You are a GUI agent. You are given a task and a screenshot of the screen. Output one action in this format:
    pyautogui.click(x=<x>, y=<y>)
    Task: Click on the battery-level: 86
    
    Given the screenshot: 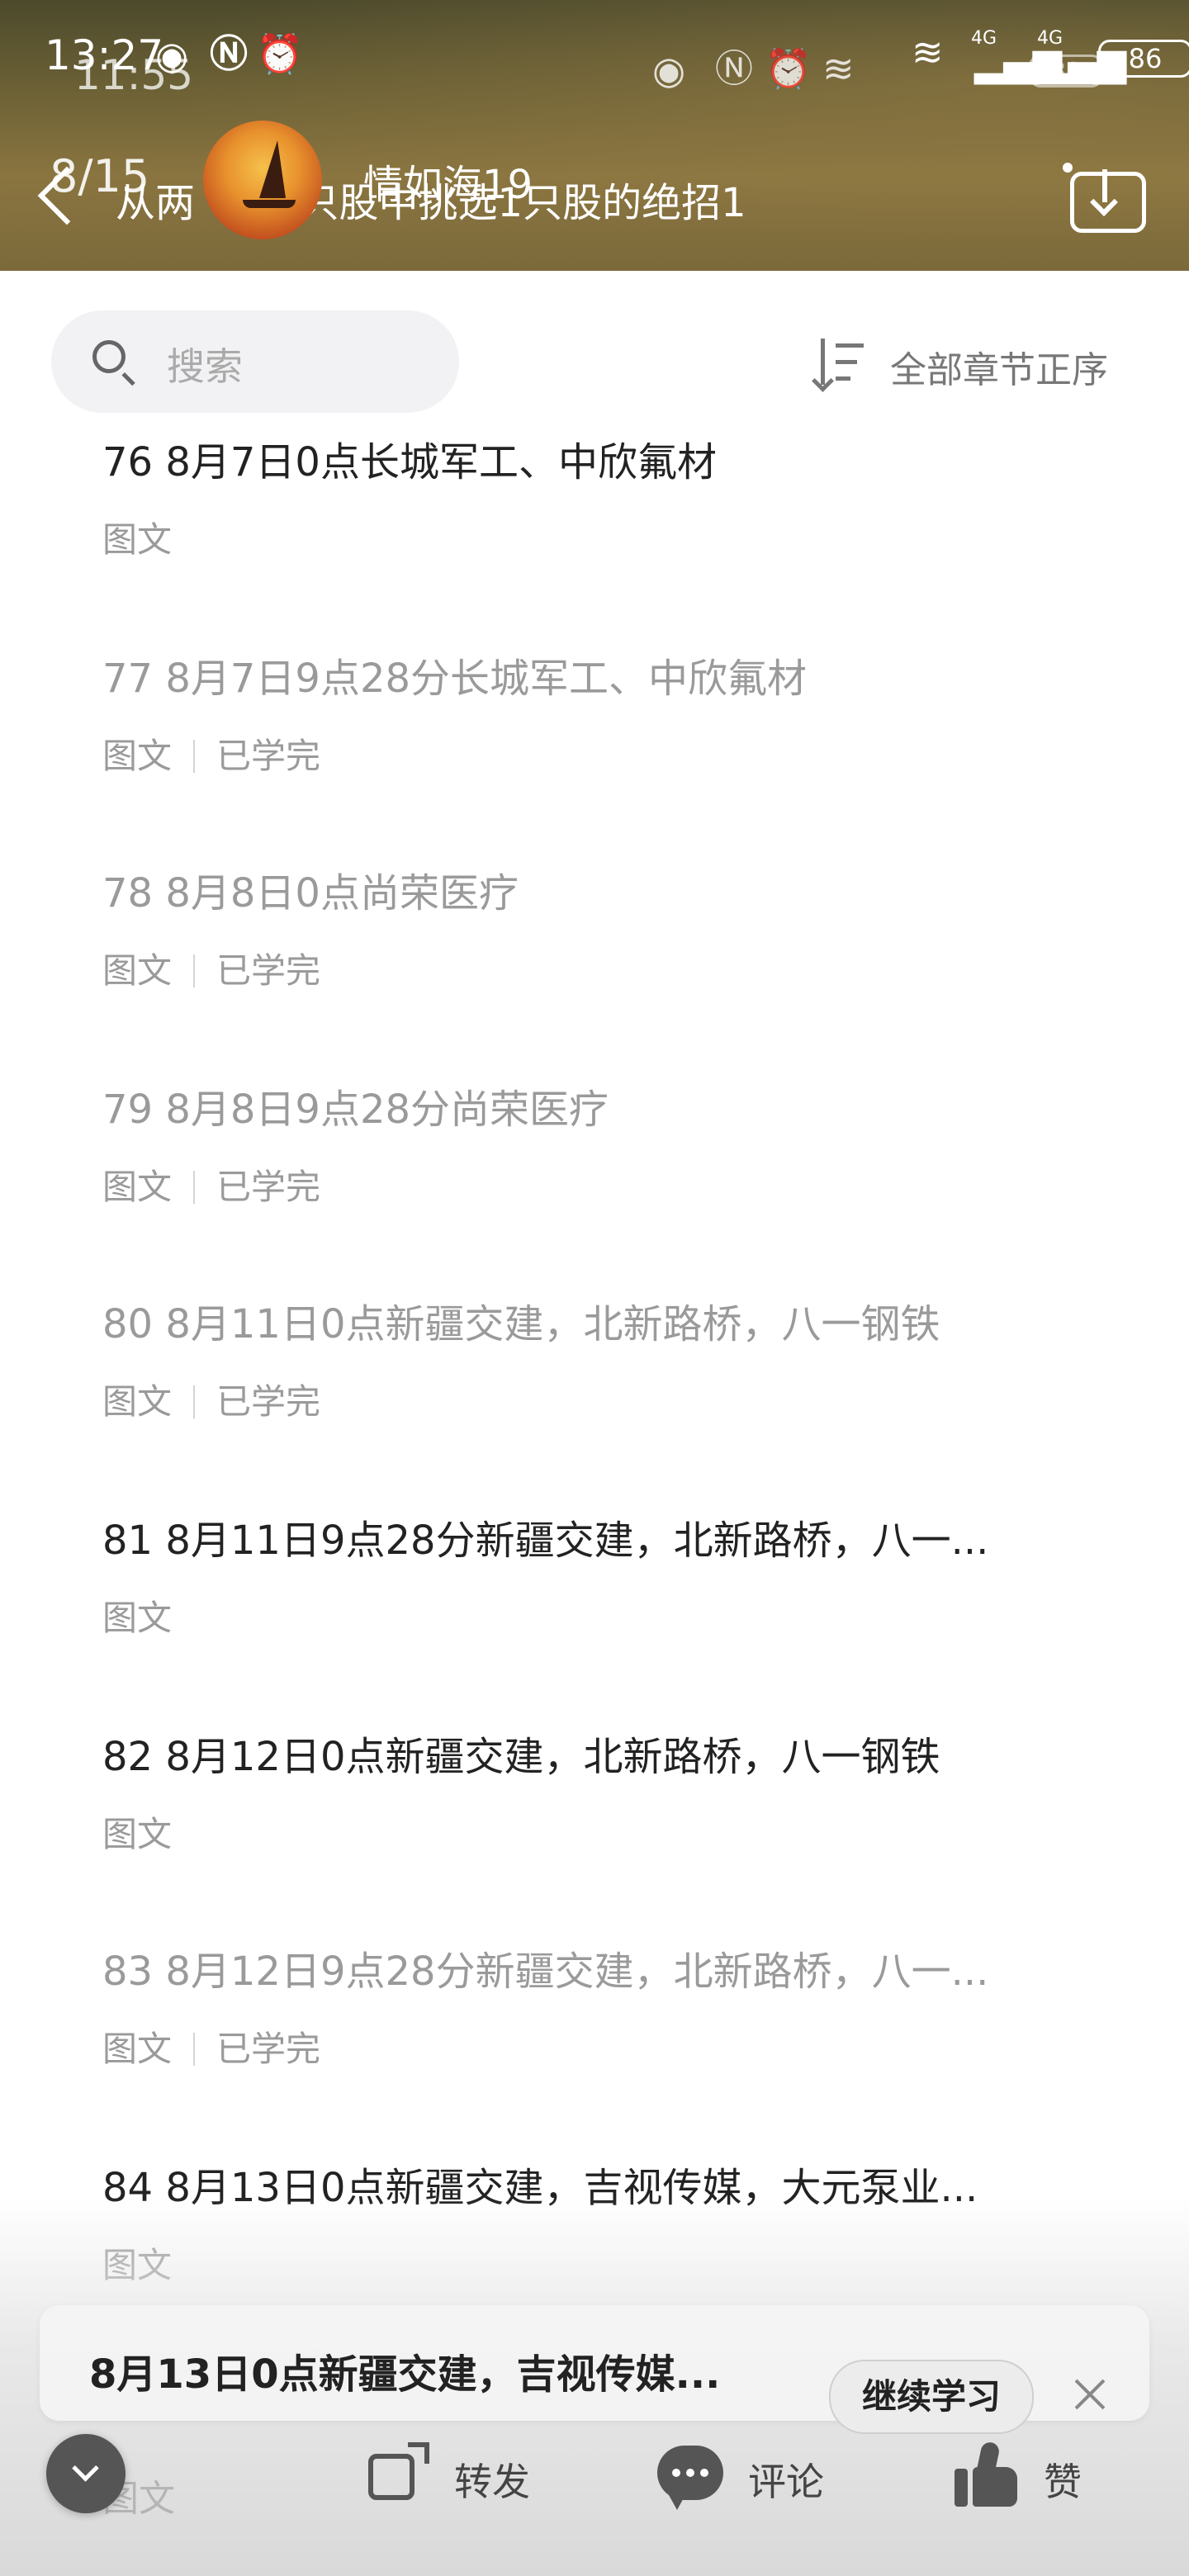 What is the action you would take?
    pyautogui.click(x=1145, y=58)
    